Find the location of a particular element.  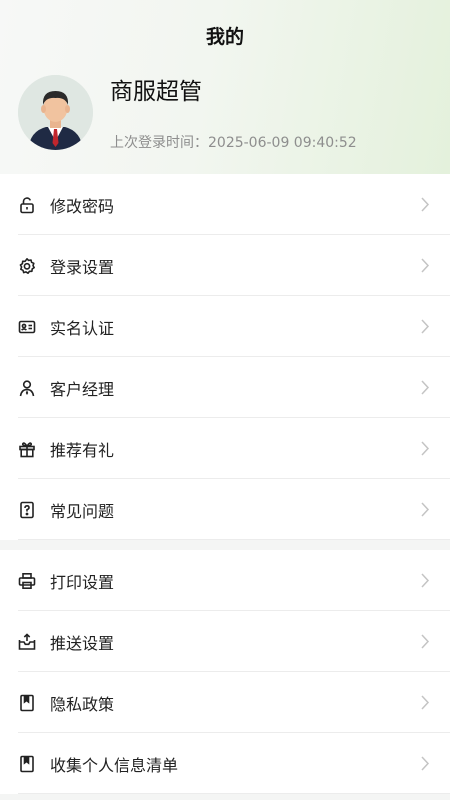

user-name: 商服超管 is located at coordinates (156, 92).